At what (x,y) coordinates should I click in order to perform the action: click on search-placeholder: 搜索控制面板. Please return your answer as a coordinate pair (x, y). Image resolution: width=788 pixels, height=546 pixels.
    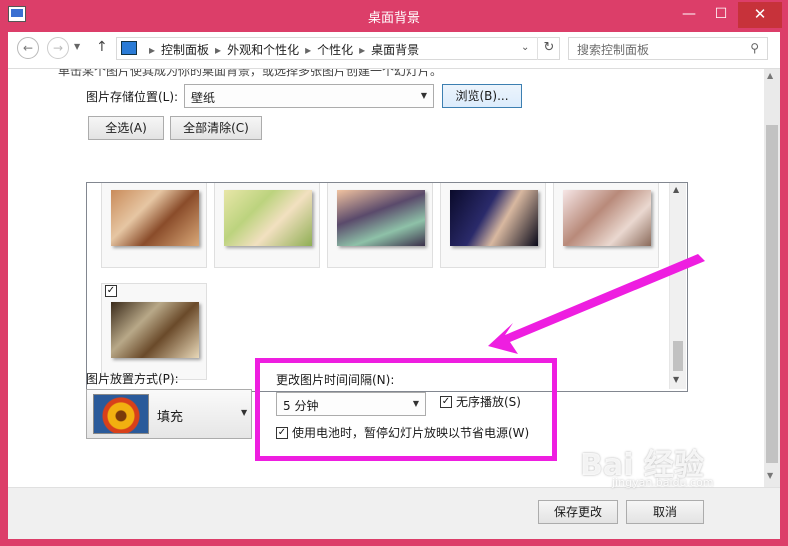
    Looking at the image, I should click on (613, 50).